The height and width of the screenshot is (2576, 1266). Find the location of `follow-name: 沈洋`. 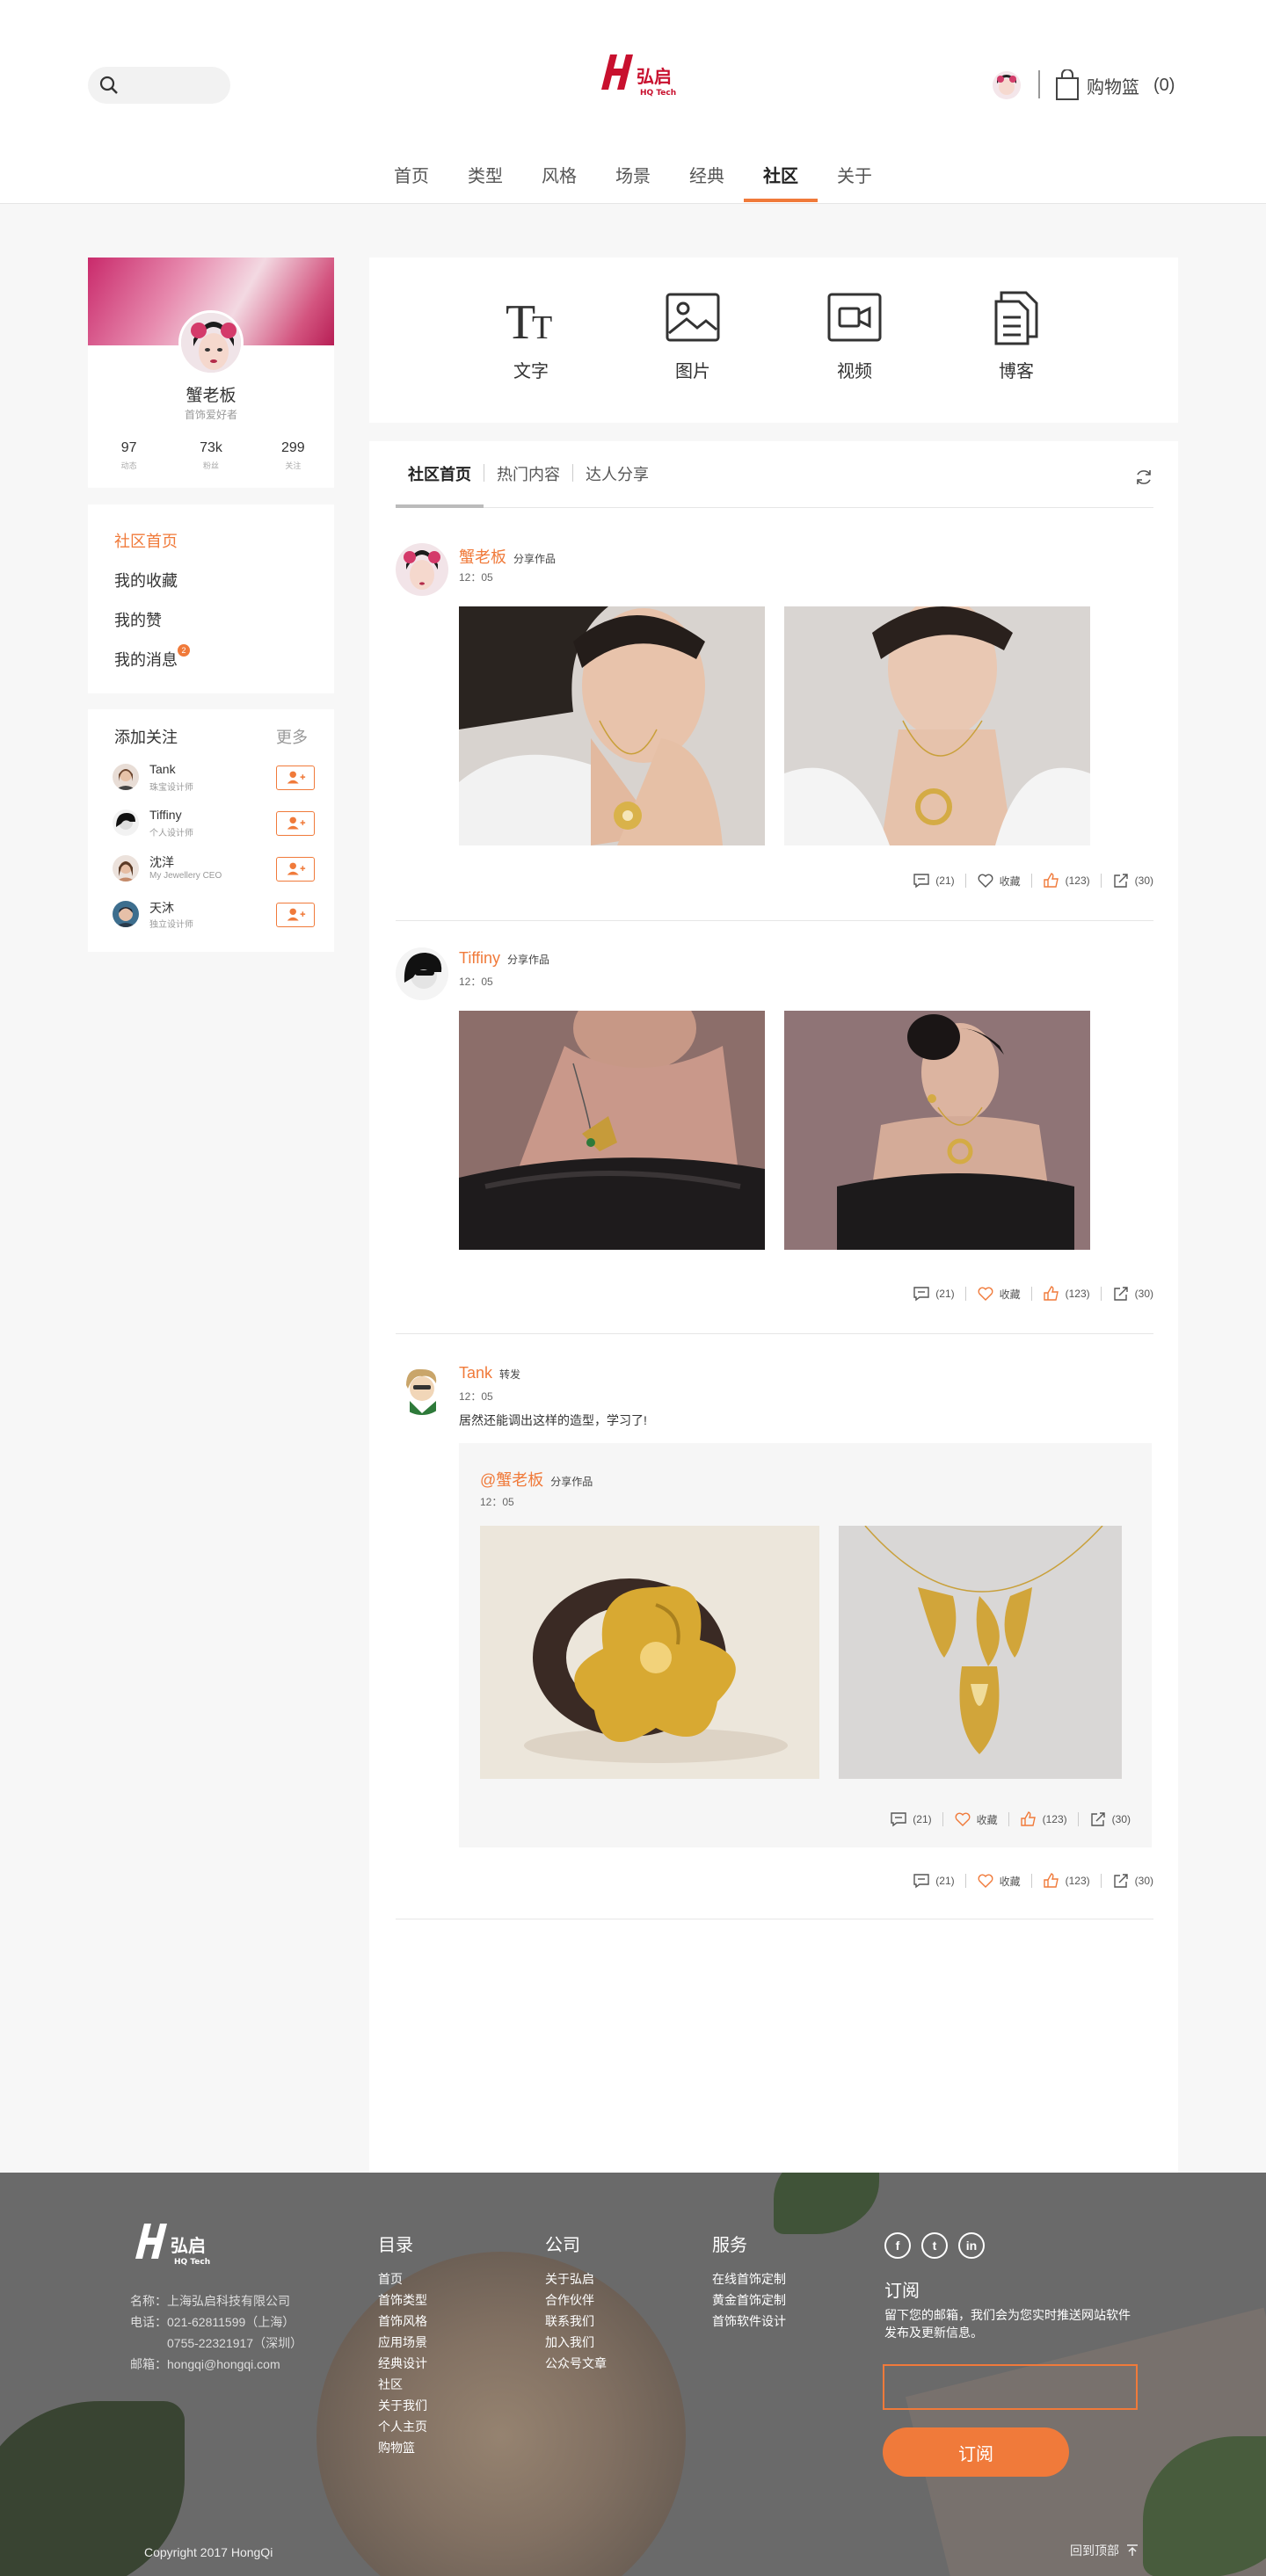

follow-name: 沈洋 is located at coordinates (161, 862).